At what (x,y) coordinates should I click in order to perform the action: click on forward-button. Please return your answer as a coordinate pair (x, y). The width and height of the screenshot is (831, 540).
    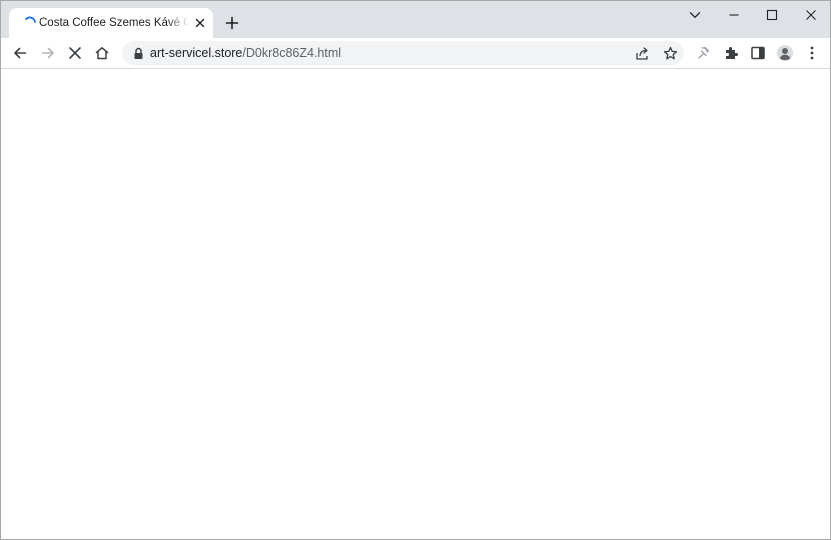
    Looking at the image, I should click on (48, 53).